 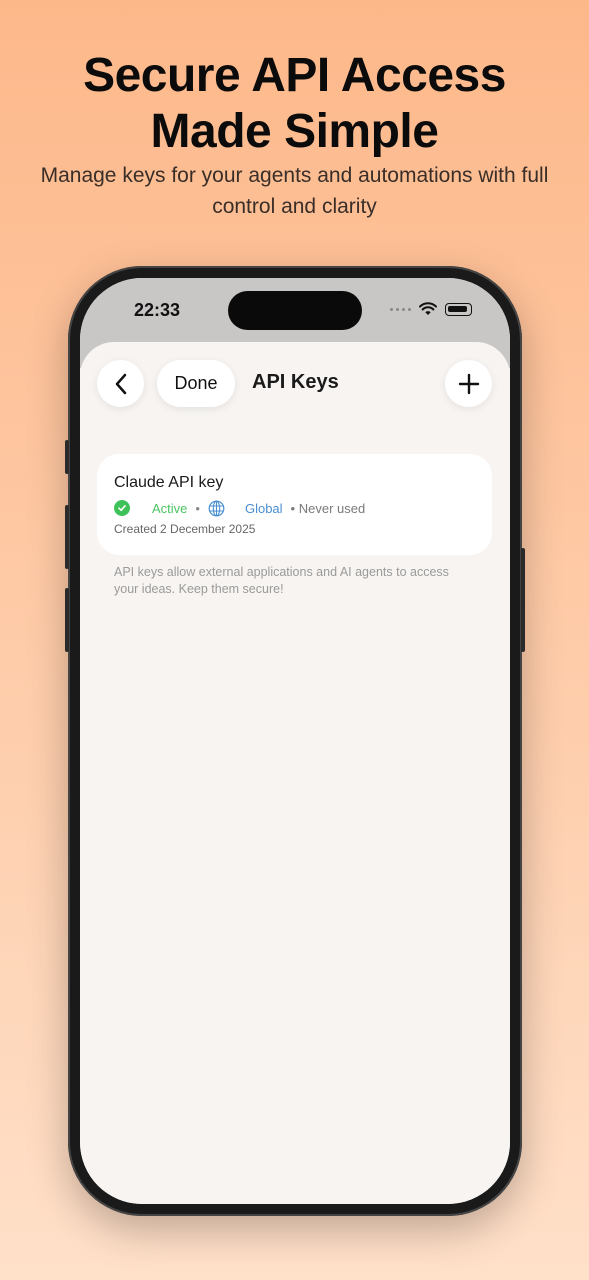 What do you see at coordinates (67, 620) in the screenshot?
I see `volume-down-button` at bounding box center [67, 620].